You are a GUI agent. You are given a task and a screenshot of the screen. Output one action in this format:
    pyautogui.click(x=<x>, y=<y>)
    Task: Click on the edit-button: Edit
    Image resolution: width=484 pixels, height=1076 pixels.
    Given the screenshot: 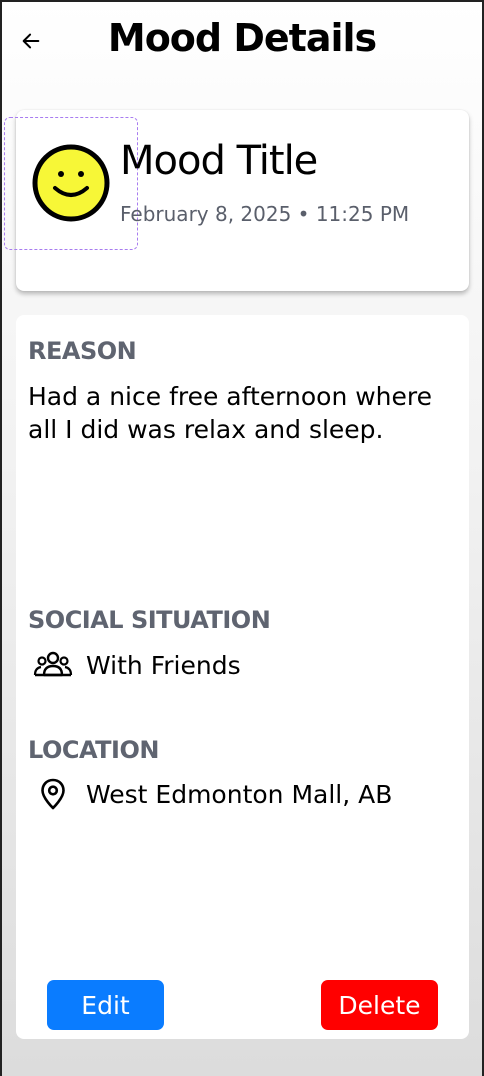 What is the action you would take?
    pyautogui.click(x=105, y=1005)
    